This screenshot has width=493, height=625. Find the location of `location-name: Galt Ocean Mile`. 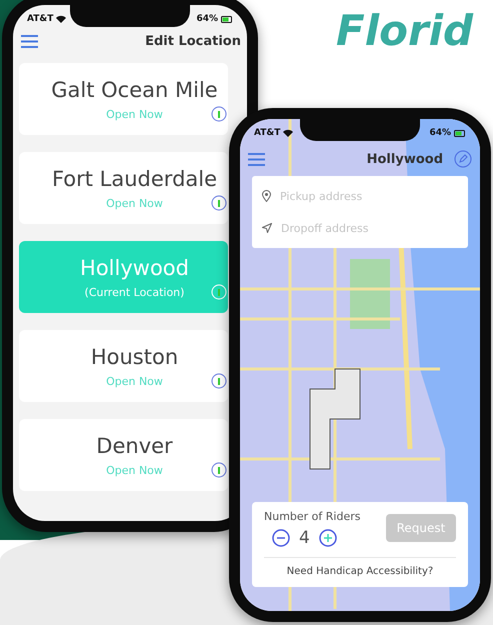

location-name: Galt Ocean Mile is located at coordinates (134, 90).